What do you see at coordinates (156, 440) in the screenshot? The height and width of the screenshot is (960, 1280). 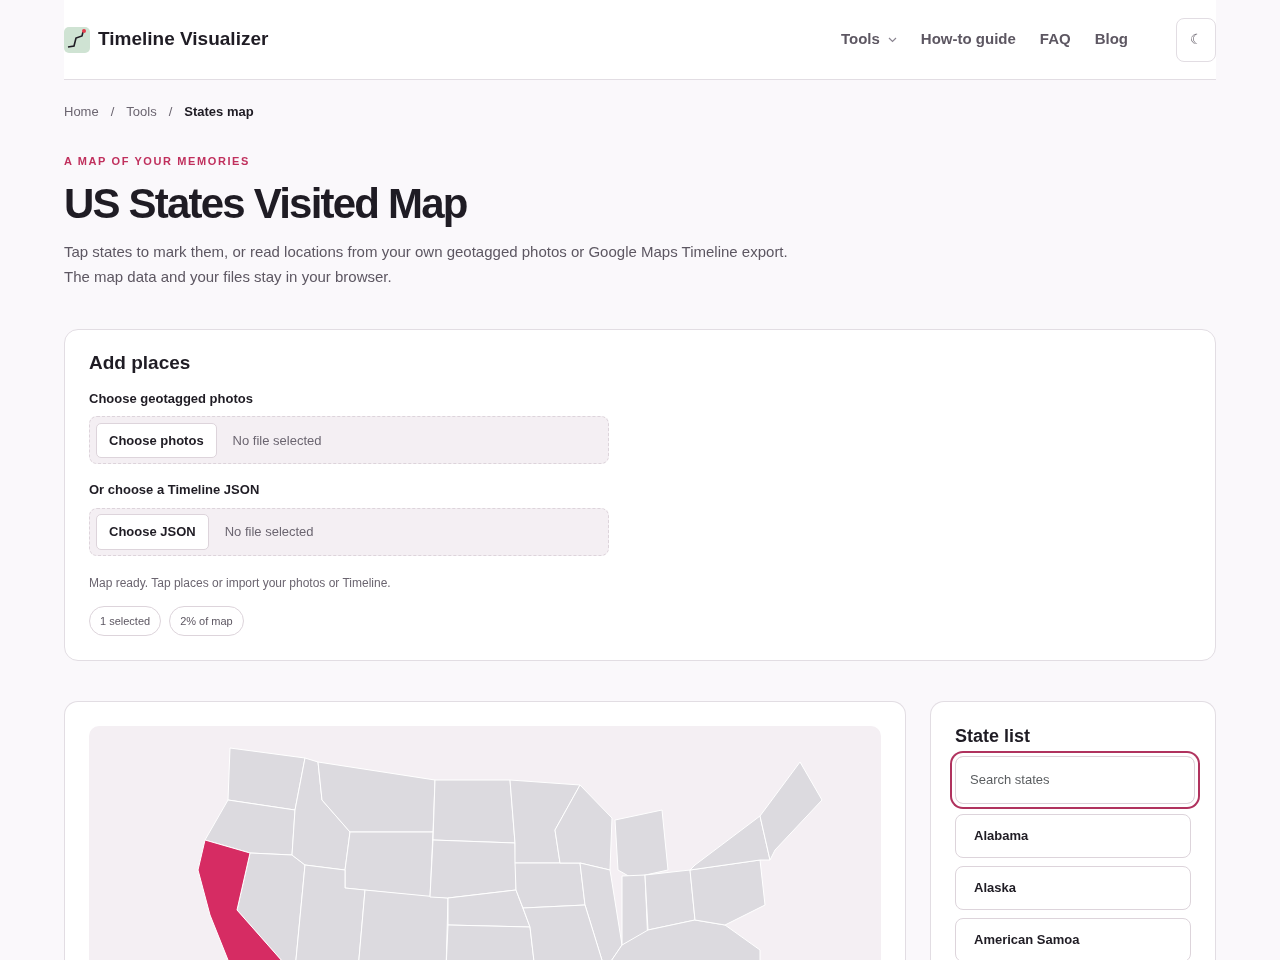 I see `choose-file-button: Choose photos` at bounding box center [156, 440].